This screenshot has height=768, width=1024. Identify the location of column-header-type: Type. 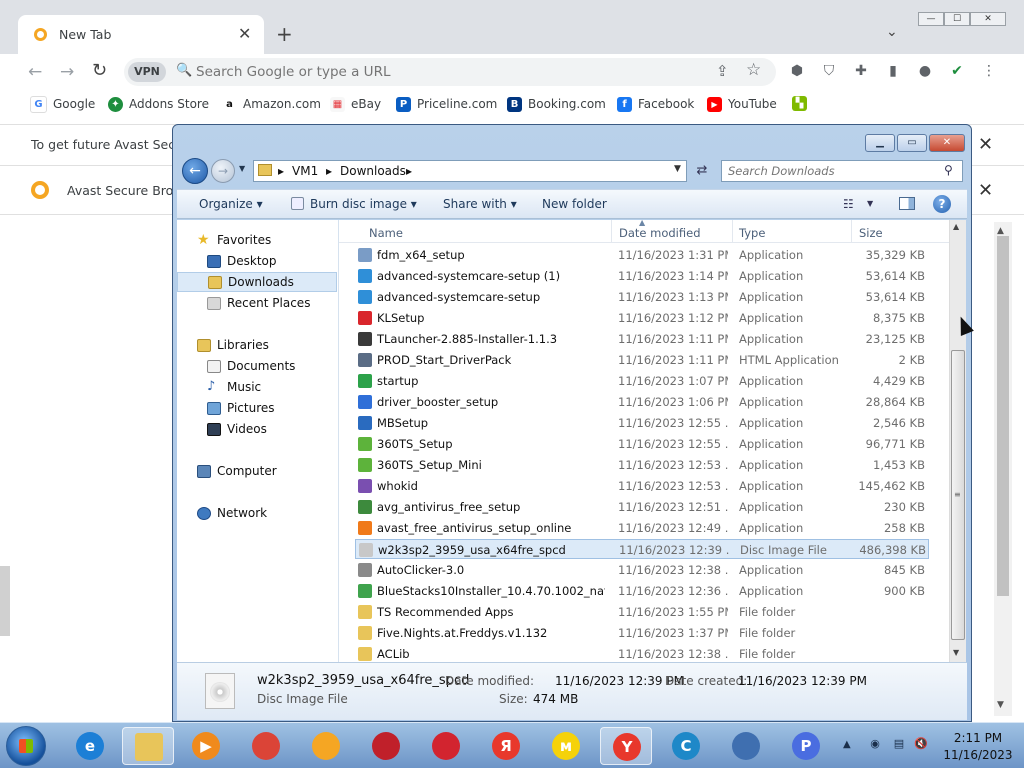
(752, 233).